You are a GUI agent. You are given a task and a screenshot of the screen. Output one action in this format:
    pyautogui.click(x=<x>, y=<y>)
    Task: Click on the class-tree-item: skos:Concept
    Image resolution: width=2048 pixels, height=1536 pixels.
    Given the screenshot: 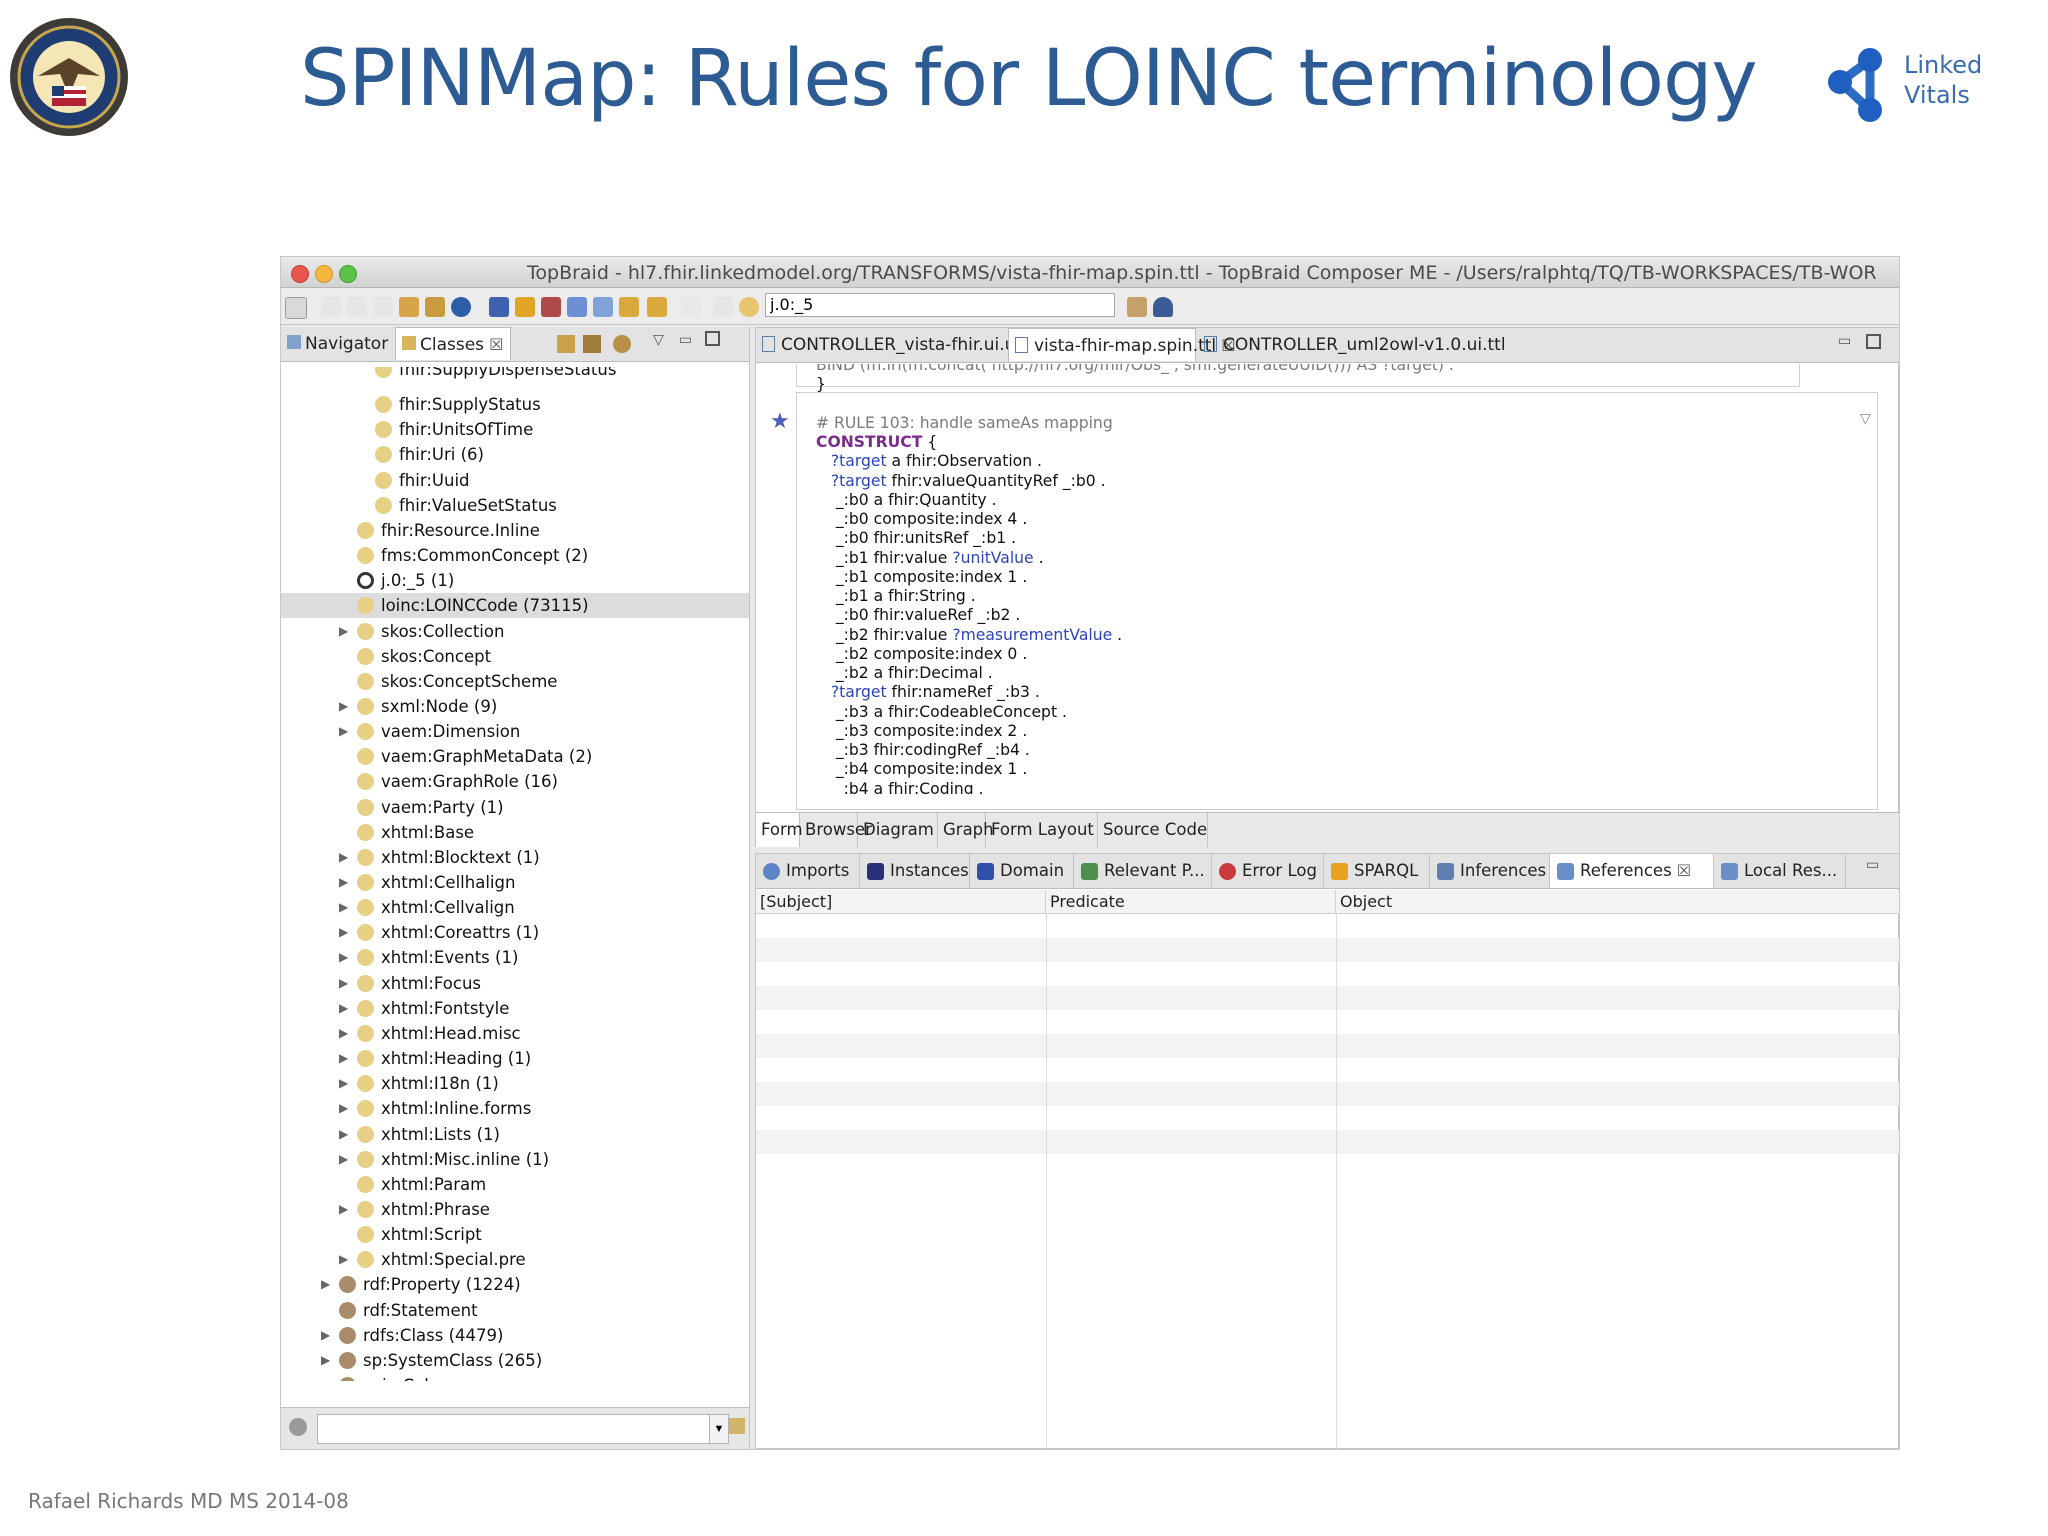 What is the action you would take?
    pyautogui.click(x=515, y=656)
    